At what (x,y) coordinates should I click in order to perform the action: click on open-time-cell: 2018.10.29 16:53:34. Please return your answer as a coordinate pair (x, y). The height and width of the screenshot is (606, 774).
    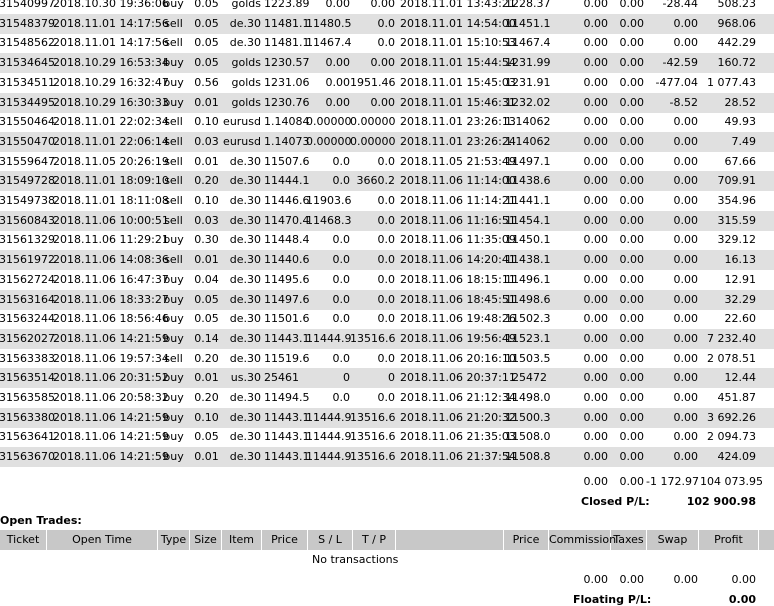
    Looking at the image, I should click on (111, 63).